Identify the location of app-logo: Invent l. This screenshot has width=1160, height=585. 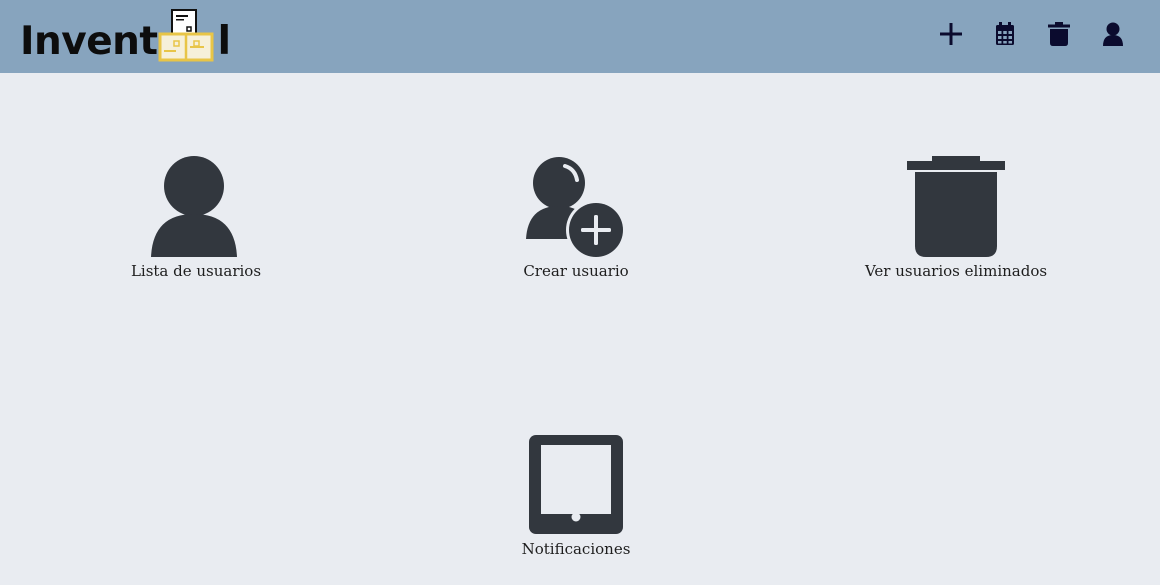
(125, 36).